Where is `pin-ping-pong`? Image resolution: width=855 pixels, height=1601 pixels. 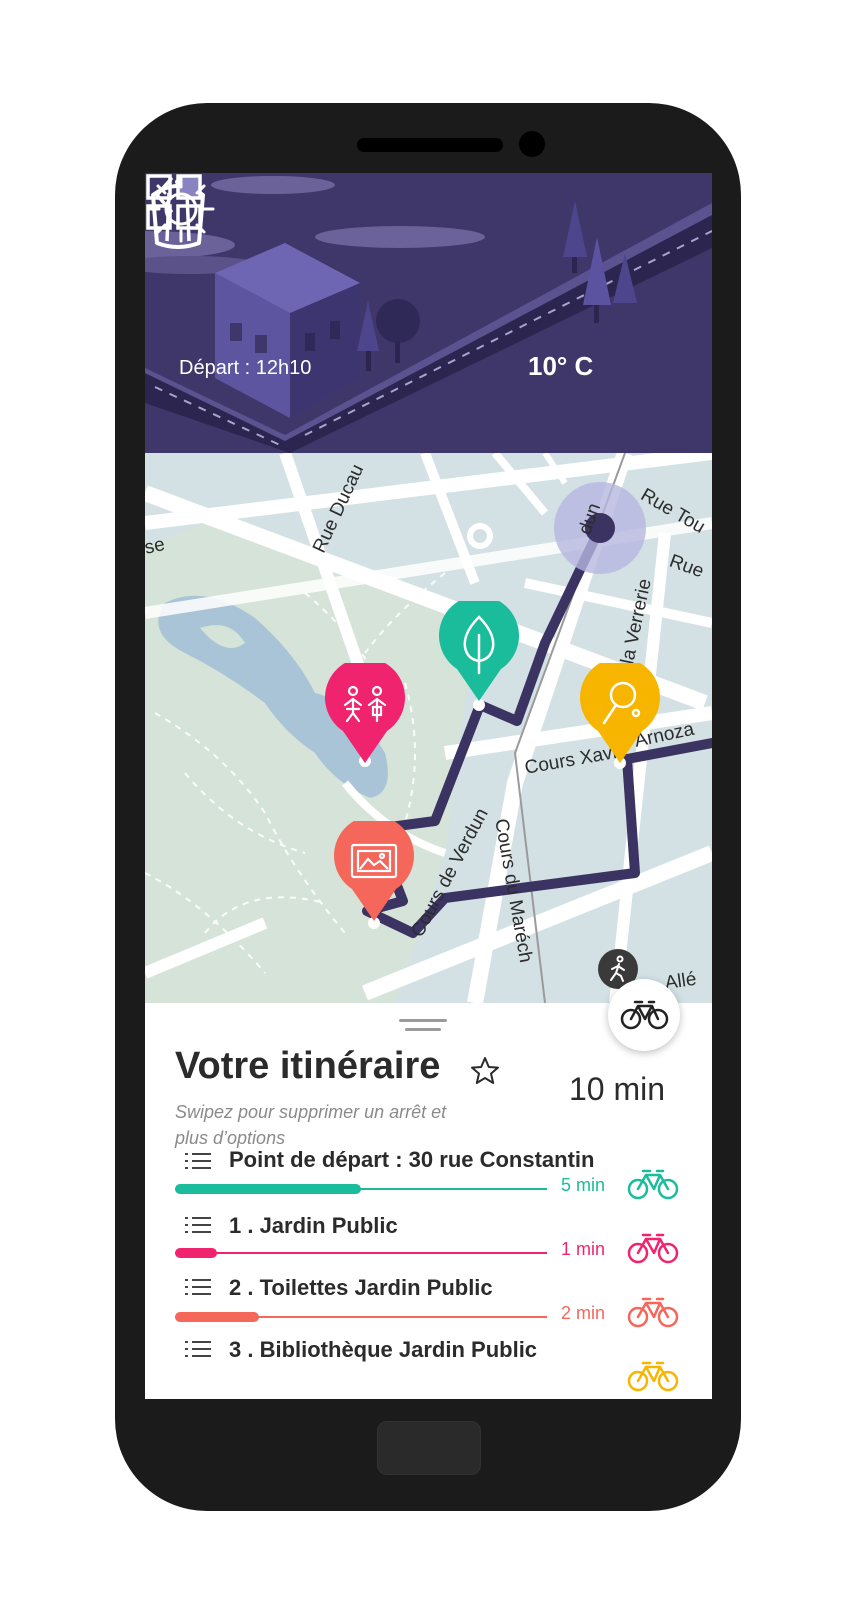 pin-ping-pong is located at coordinates (620, 715).